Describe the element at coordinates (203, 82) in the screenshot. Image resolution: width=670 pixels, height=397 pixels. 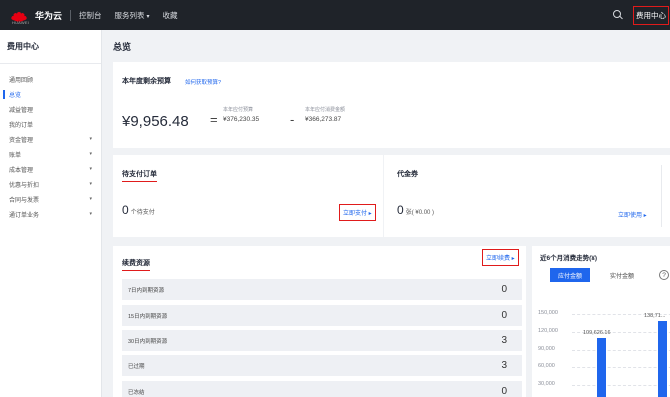
I see `how-to-get-budget-link: 如何获取预算?` at that location.